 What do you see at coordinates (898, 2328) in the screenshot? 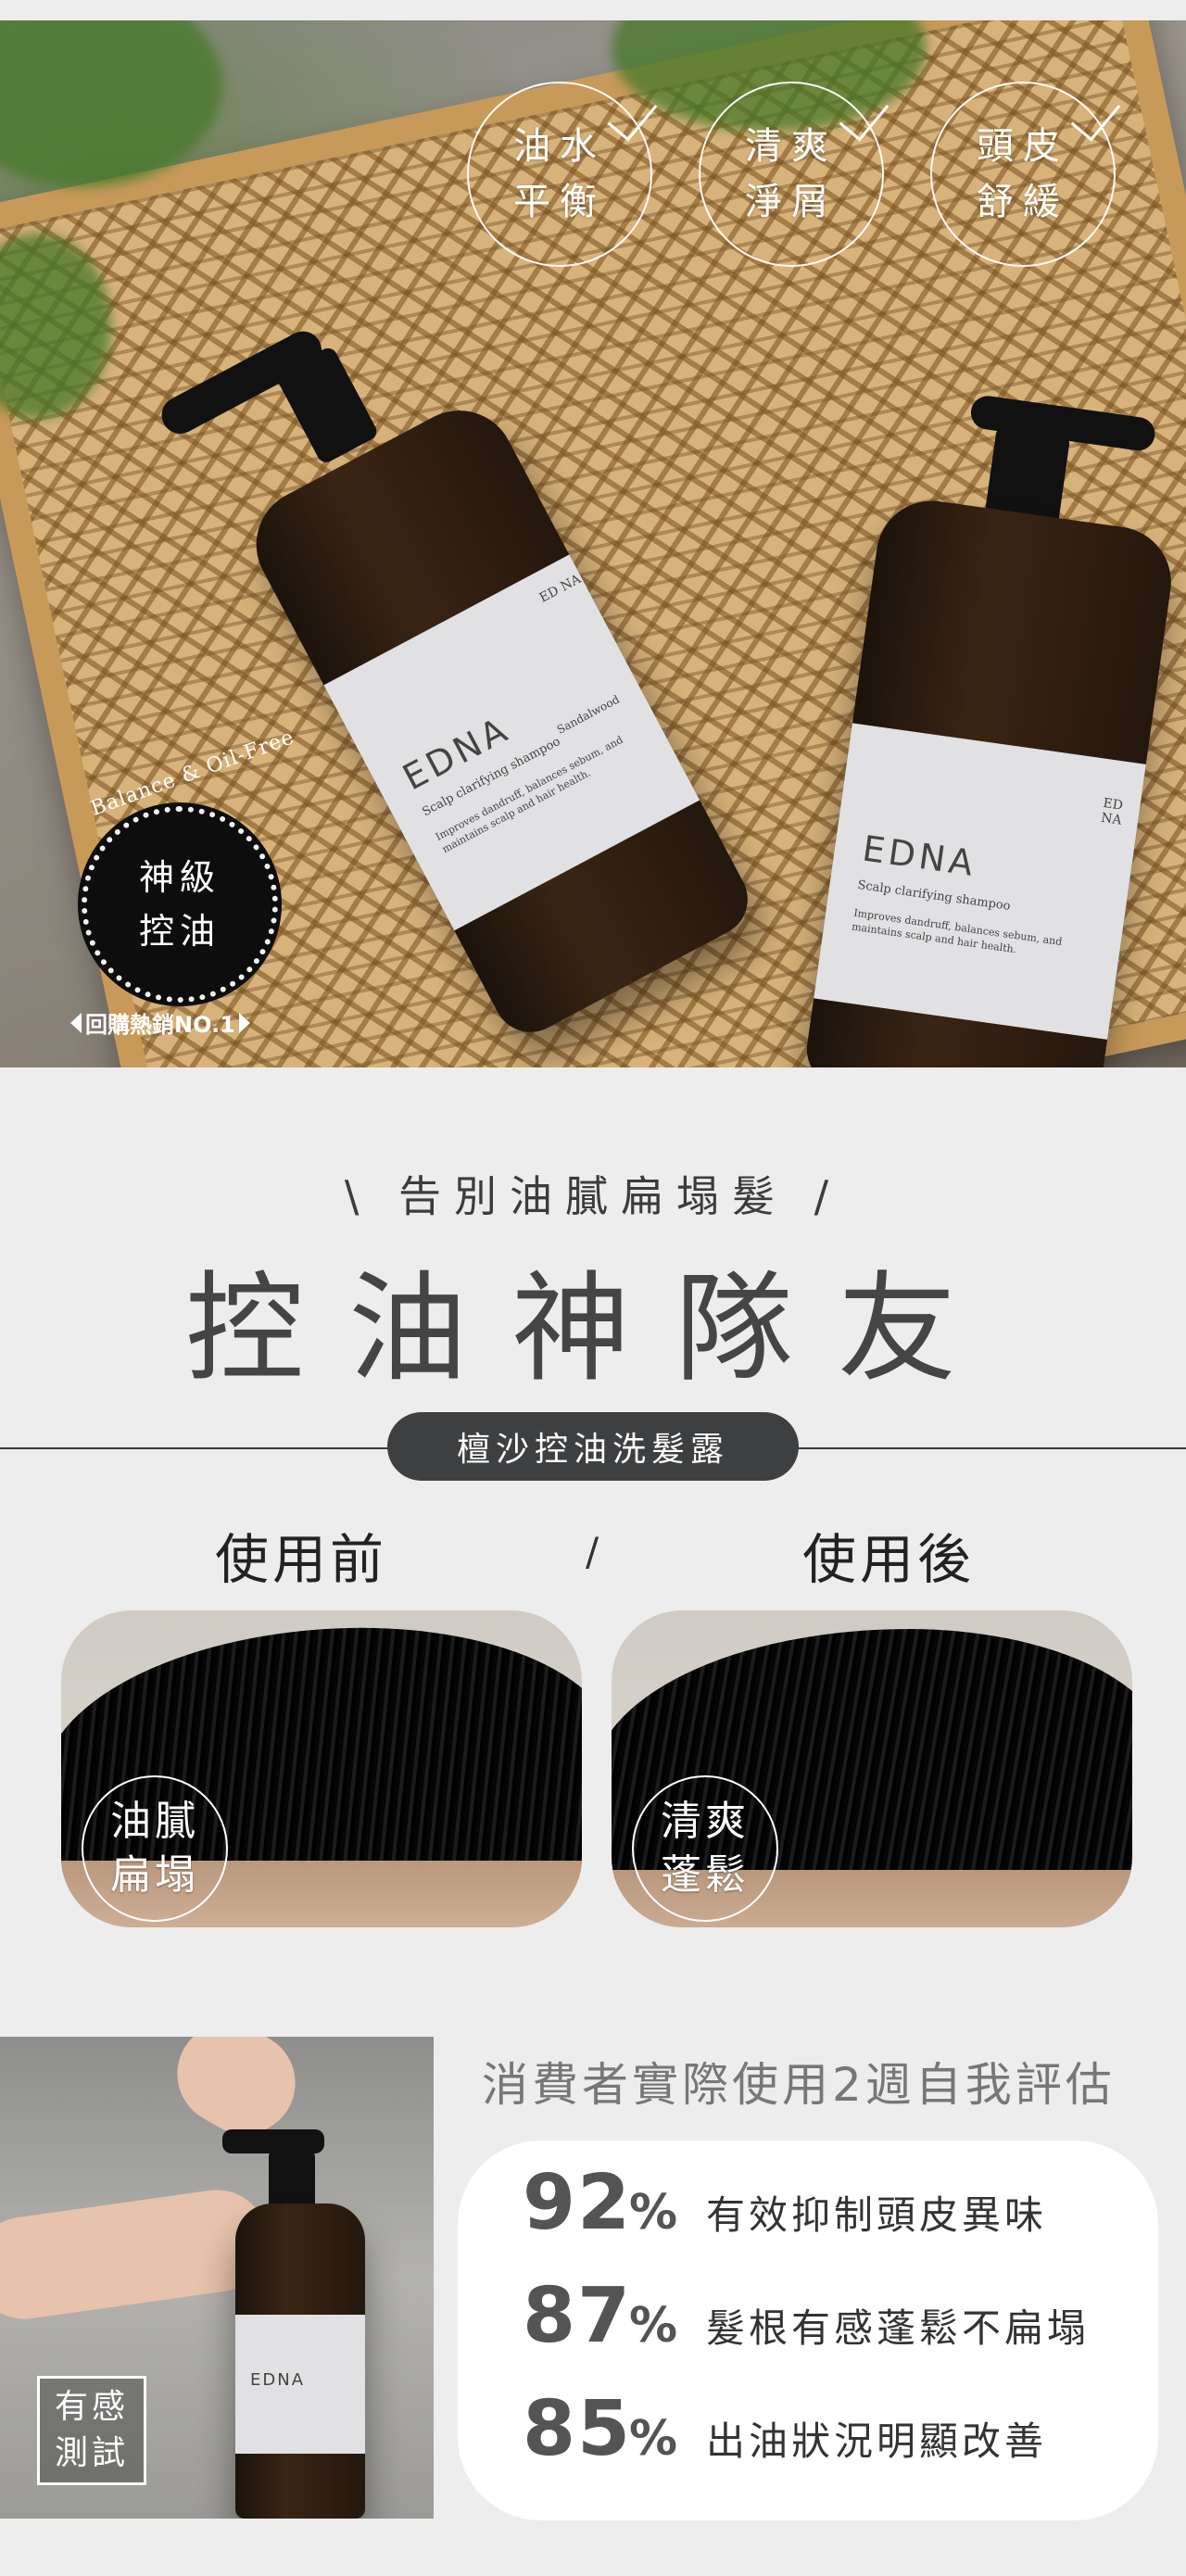
I see `stat-text: 髮根有感蓬鬆不扁塌` at bounding box center [898, 2328].